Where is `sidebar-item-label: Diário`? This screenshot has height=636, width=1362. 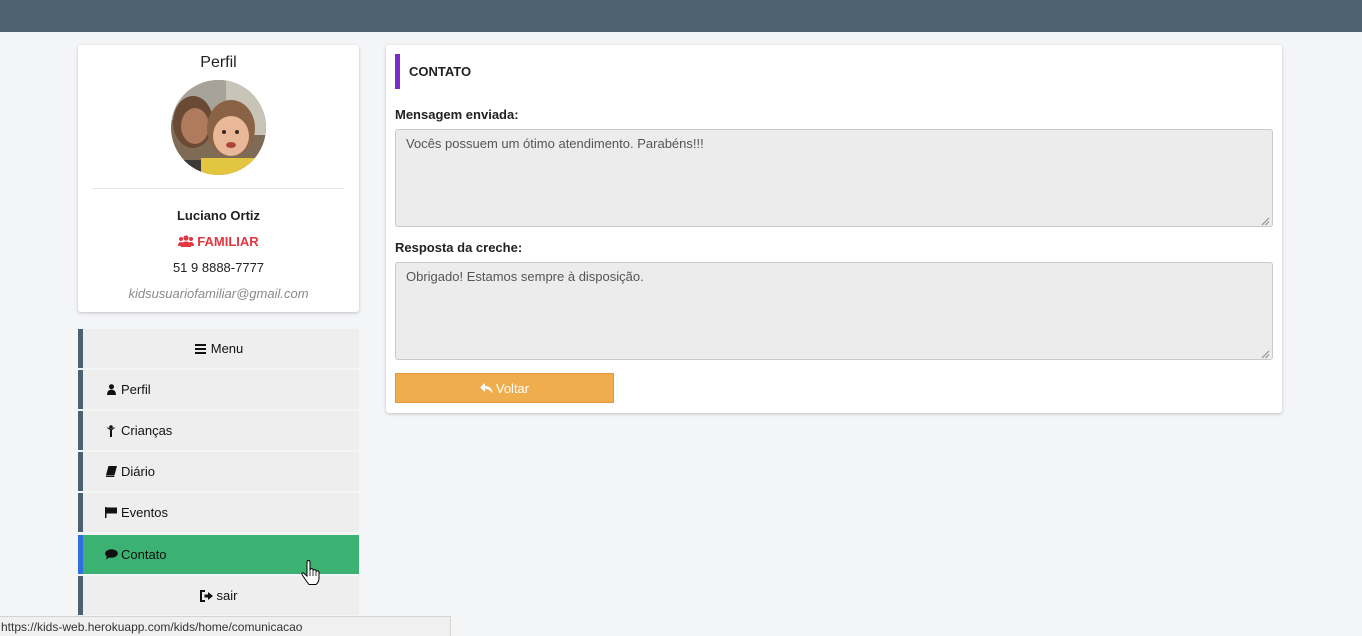 sidebar-item-label: Diário is located at coordinates (138, 471).